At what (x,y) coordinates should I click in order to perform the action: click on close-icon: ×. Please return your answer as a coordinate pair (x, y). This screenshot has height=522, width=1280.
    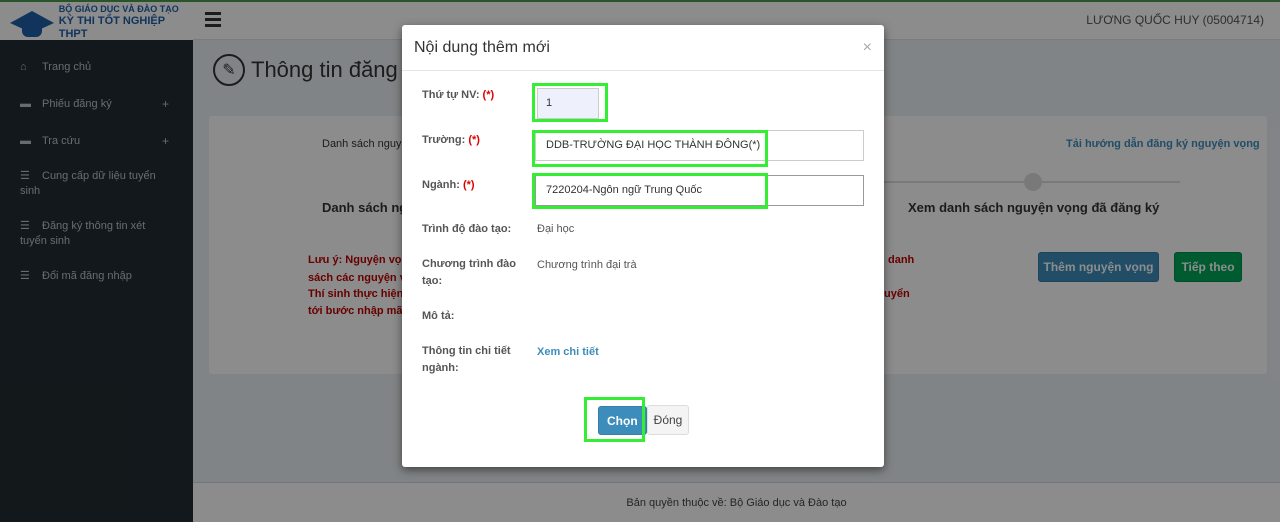
    Looking at the image, I should click on (867, 48).